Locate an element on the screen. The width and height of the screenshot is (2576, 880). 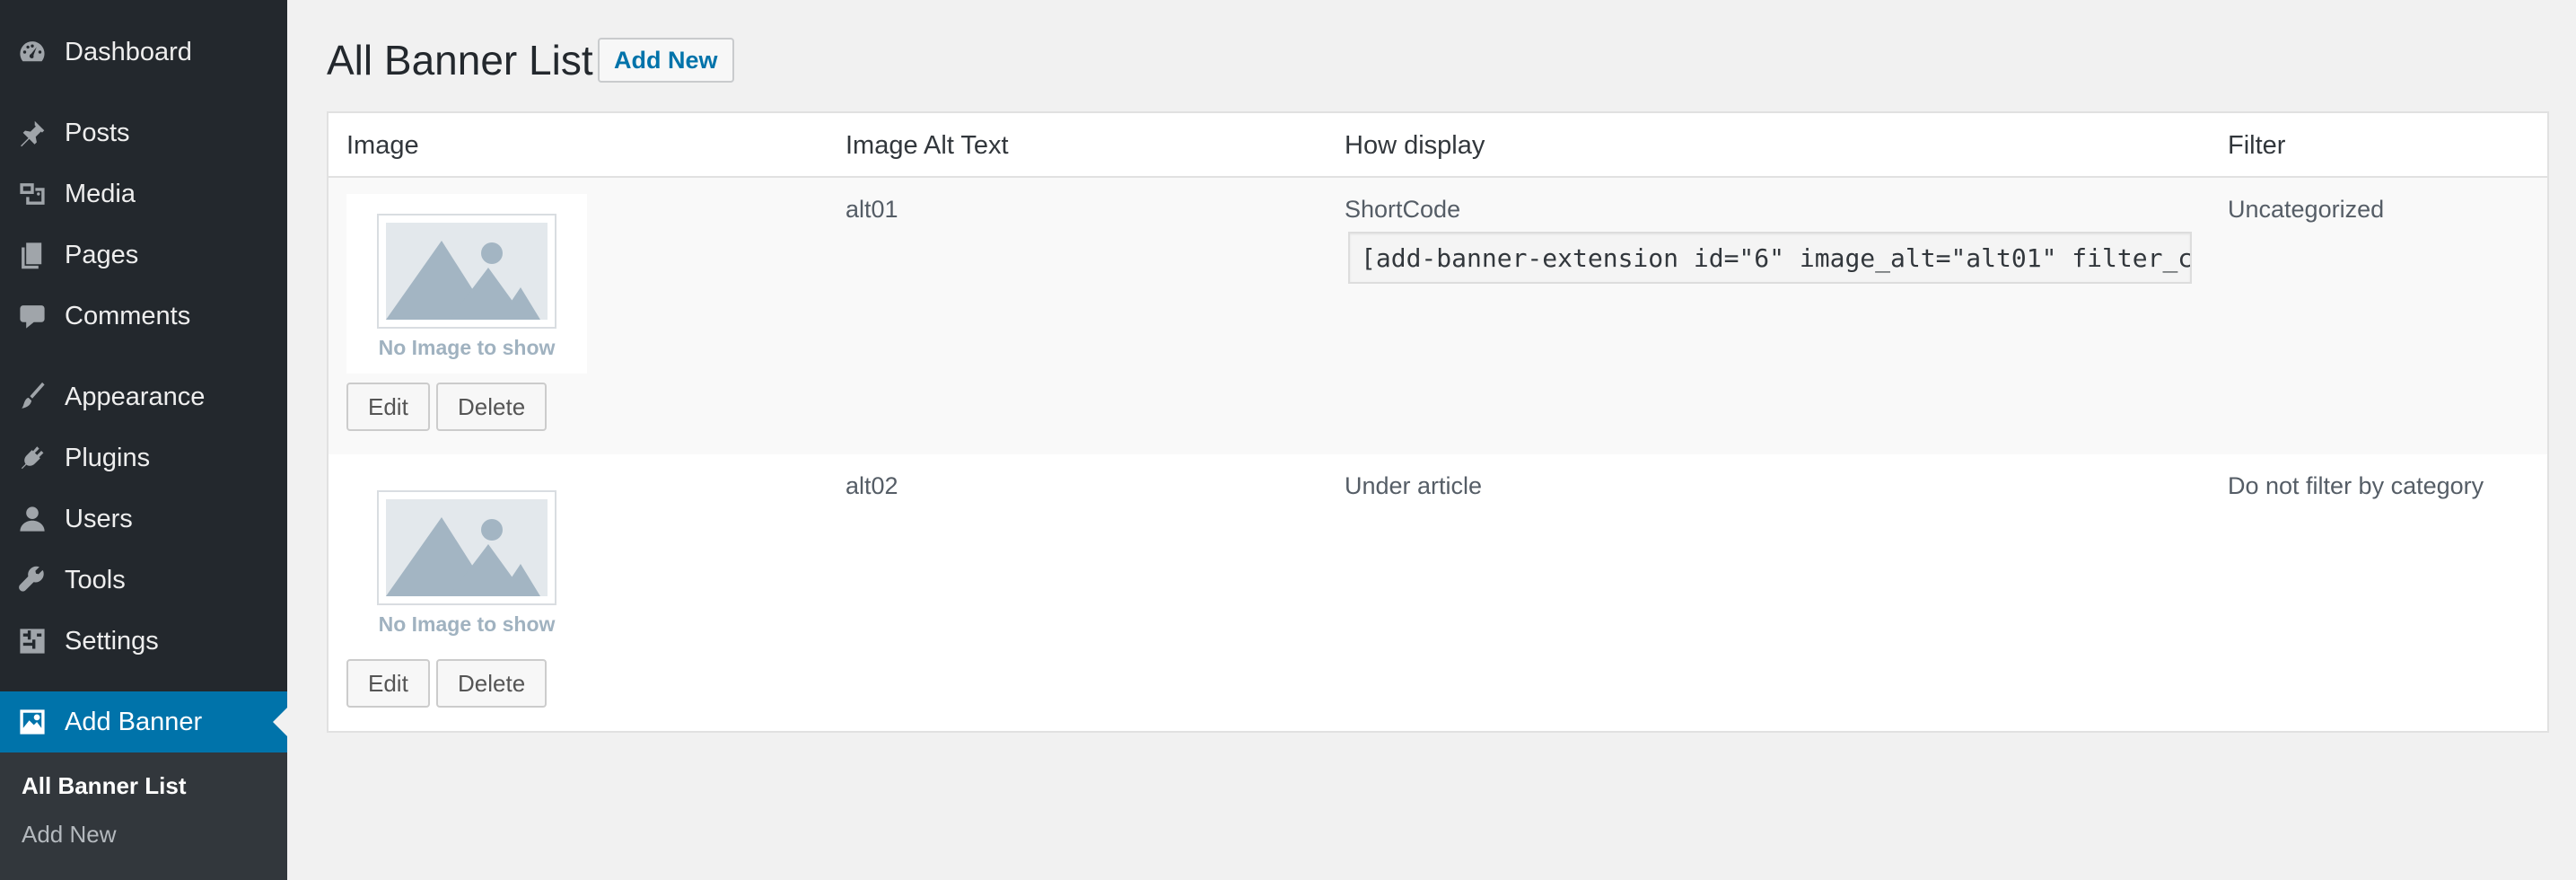
plugin-icon is located at coordinates (32, 457).